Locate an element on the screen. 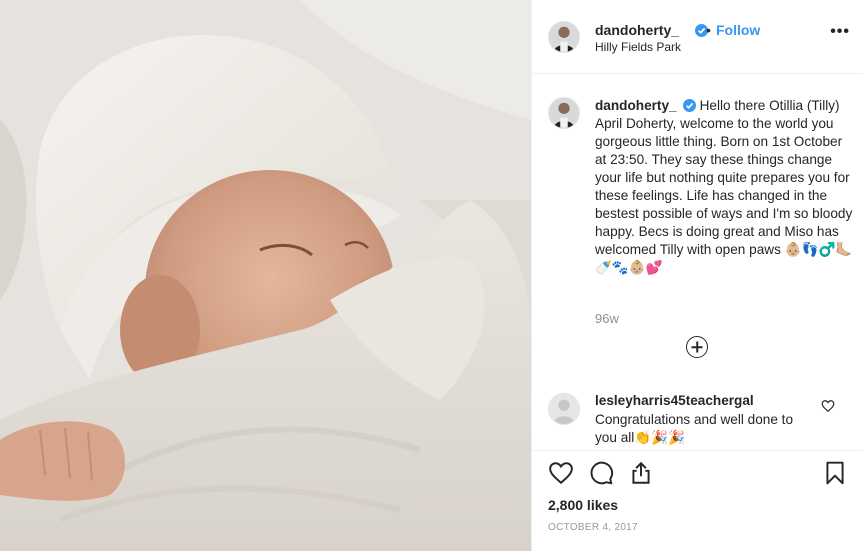  heart-icon is located at coordinates (561, 473).